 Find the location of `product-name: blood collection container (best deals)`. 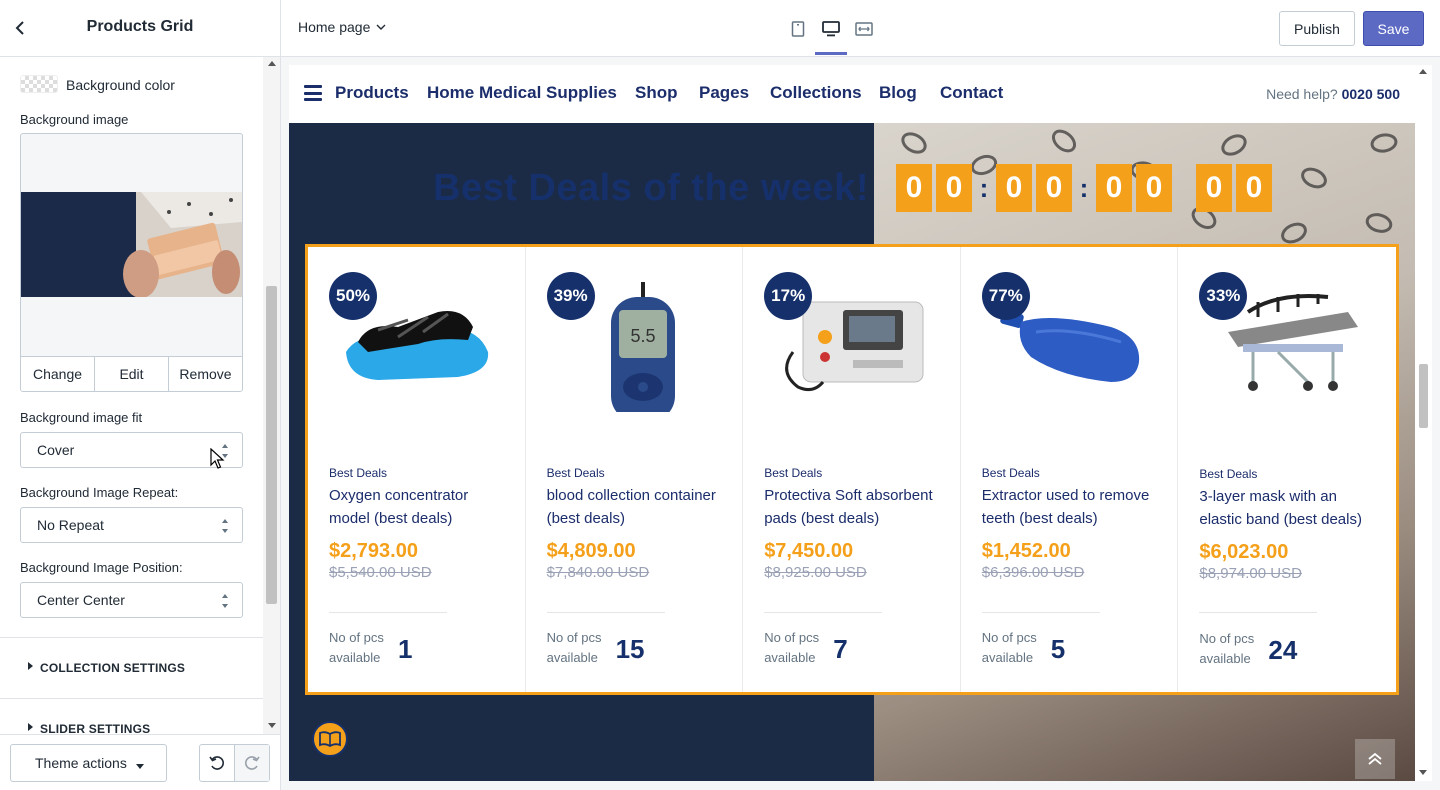

product-name: blood collection container (best deals) is located at coordinates (637, 507).